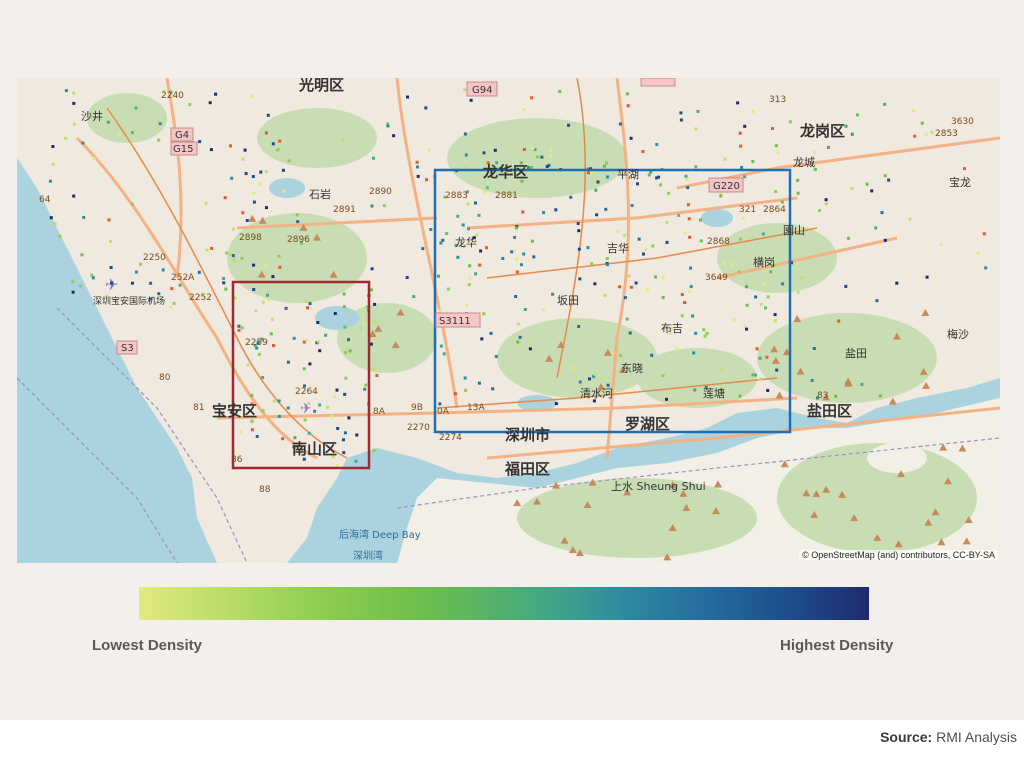 This screenshot has width=1024, height=766. What do you see at coordinates (976, 737) in the screenshot?
I see `source-text: RMI Analysis` at bounding box center [976, 737].